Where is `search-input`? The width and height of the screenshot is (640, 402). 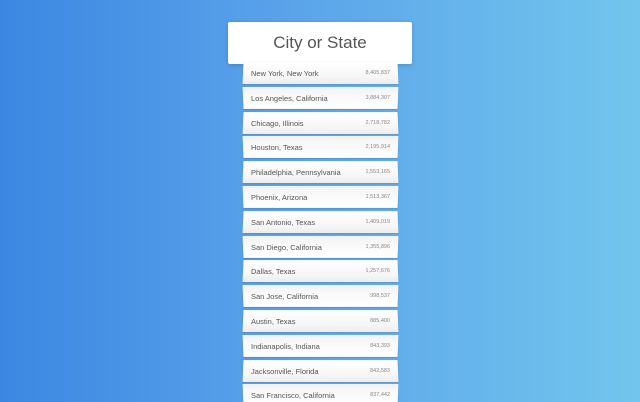 search-input is located at coordinates (320, 43).